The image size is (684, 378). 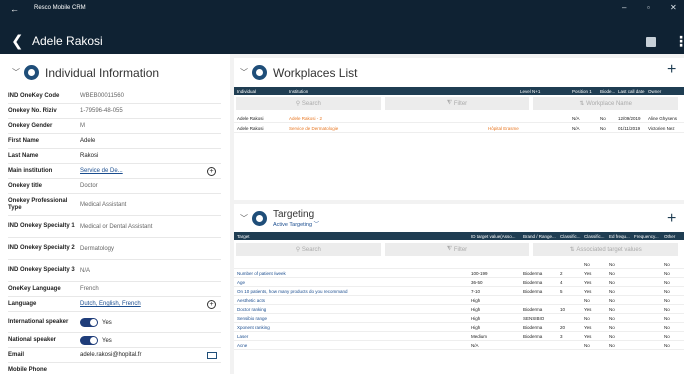 I want to click on add-workplace-button: +, so click(x=671, y=70).